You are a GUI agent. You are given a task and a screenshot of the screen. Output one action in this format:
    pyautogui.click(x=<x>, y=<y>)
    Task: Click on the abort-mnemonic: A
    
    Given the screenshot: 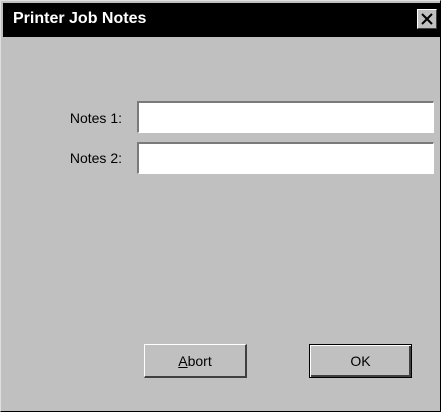 What is the action you would take?
    pyautogui.click(x=183, y=360)
    